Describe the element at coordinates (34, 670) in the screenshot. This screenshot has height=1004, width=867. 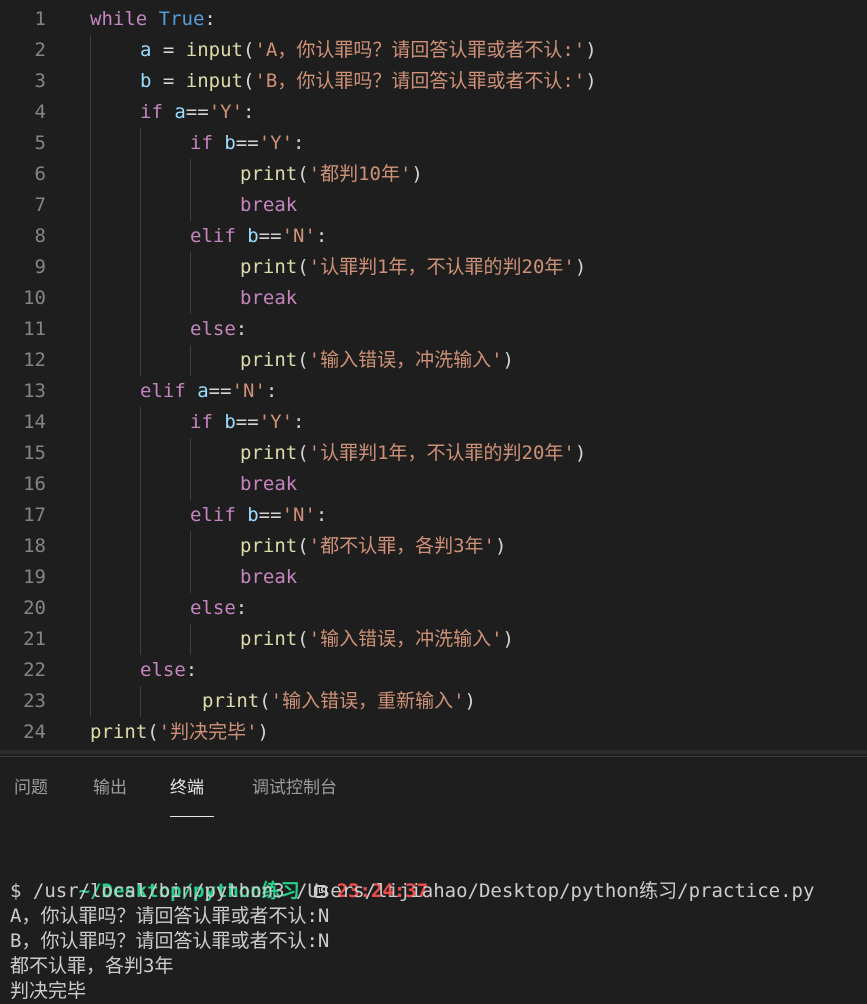
I see `line-number: 22` at that location.